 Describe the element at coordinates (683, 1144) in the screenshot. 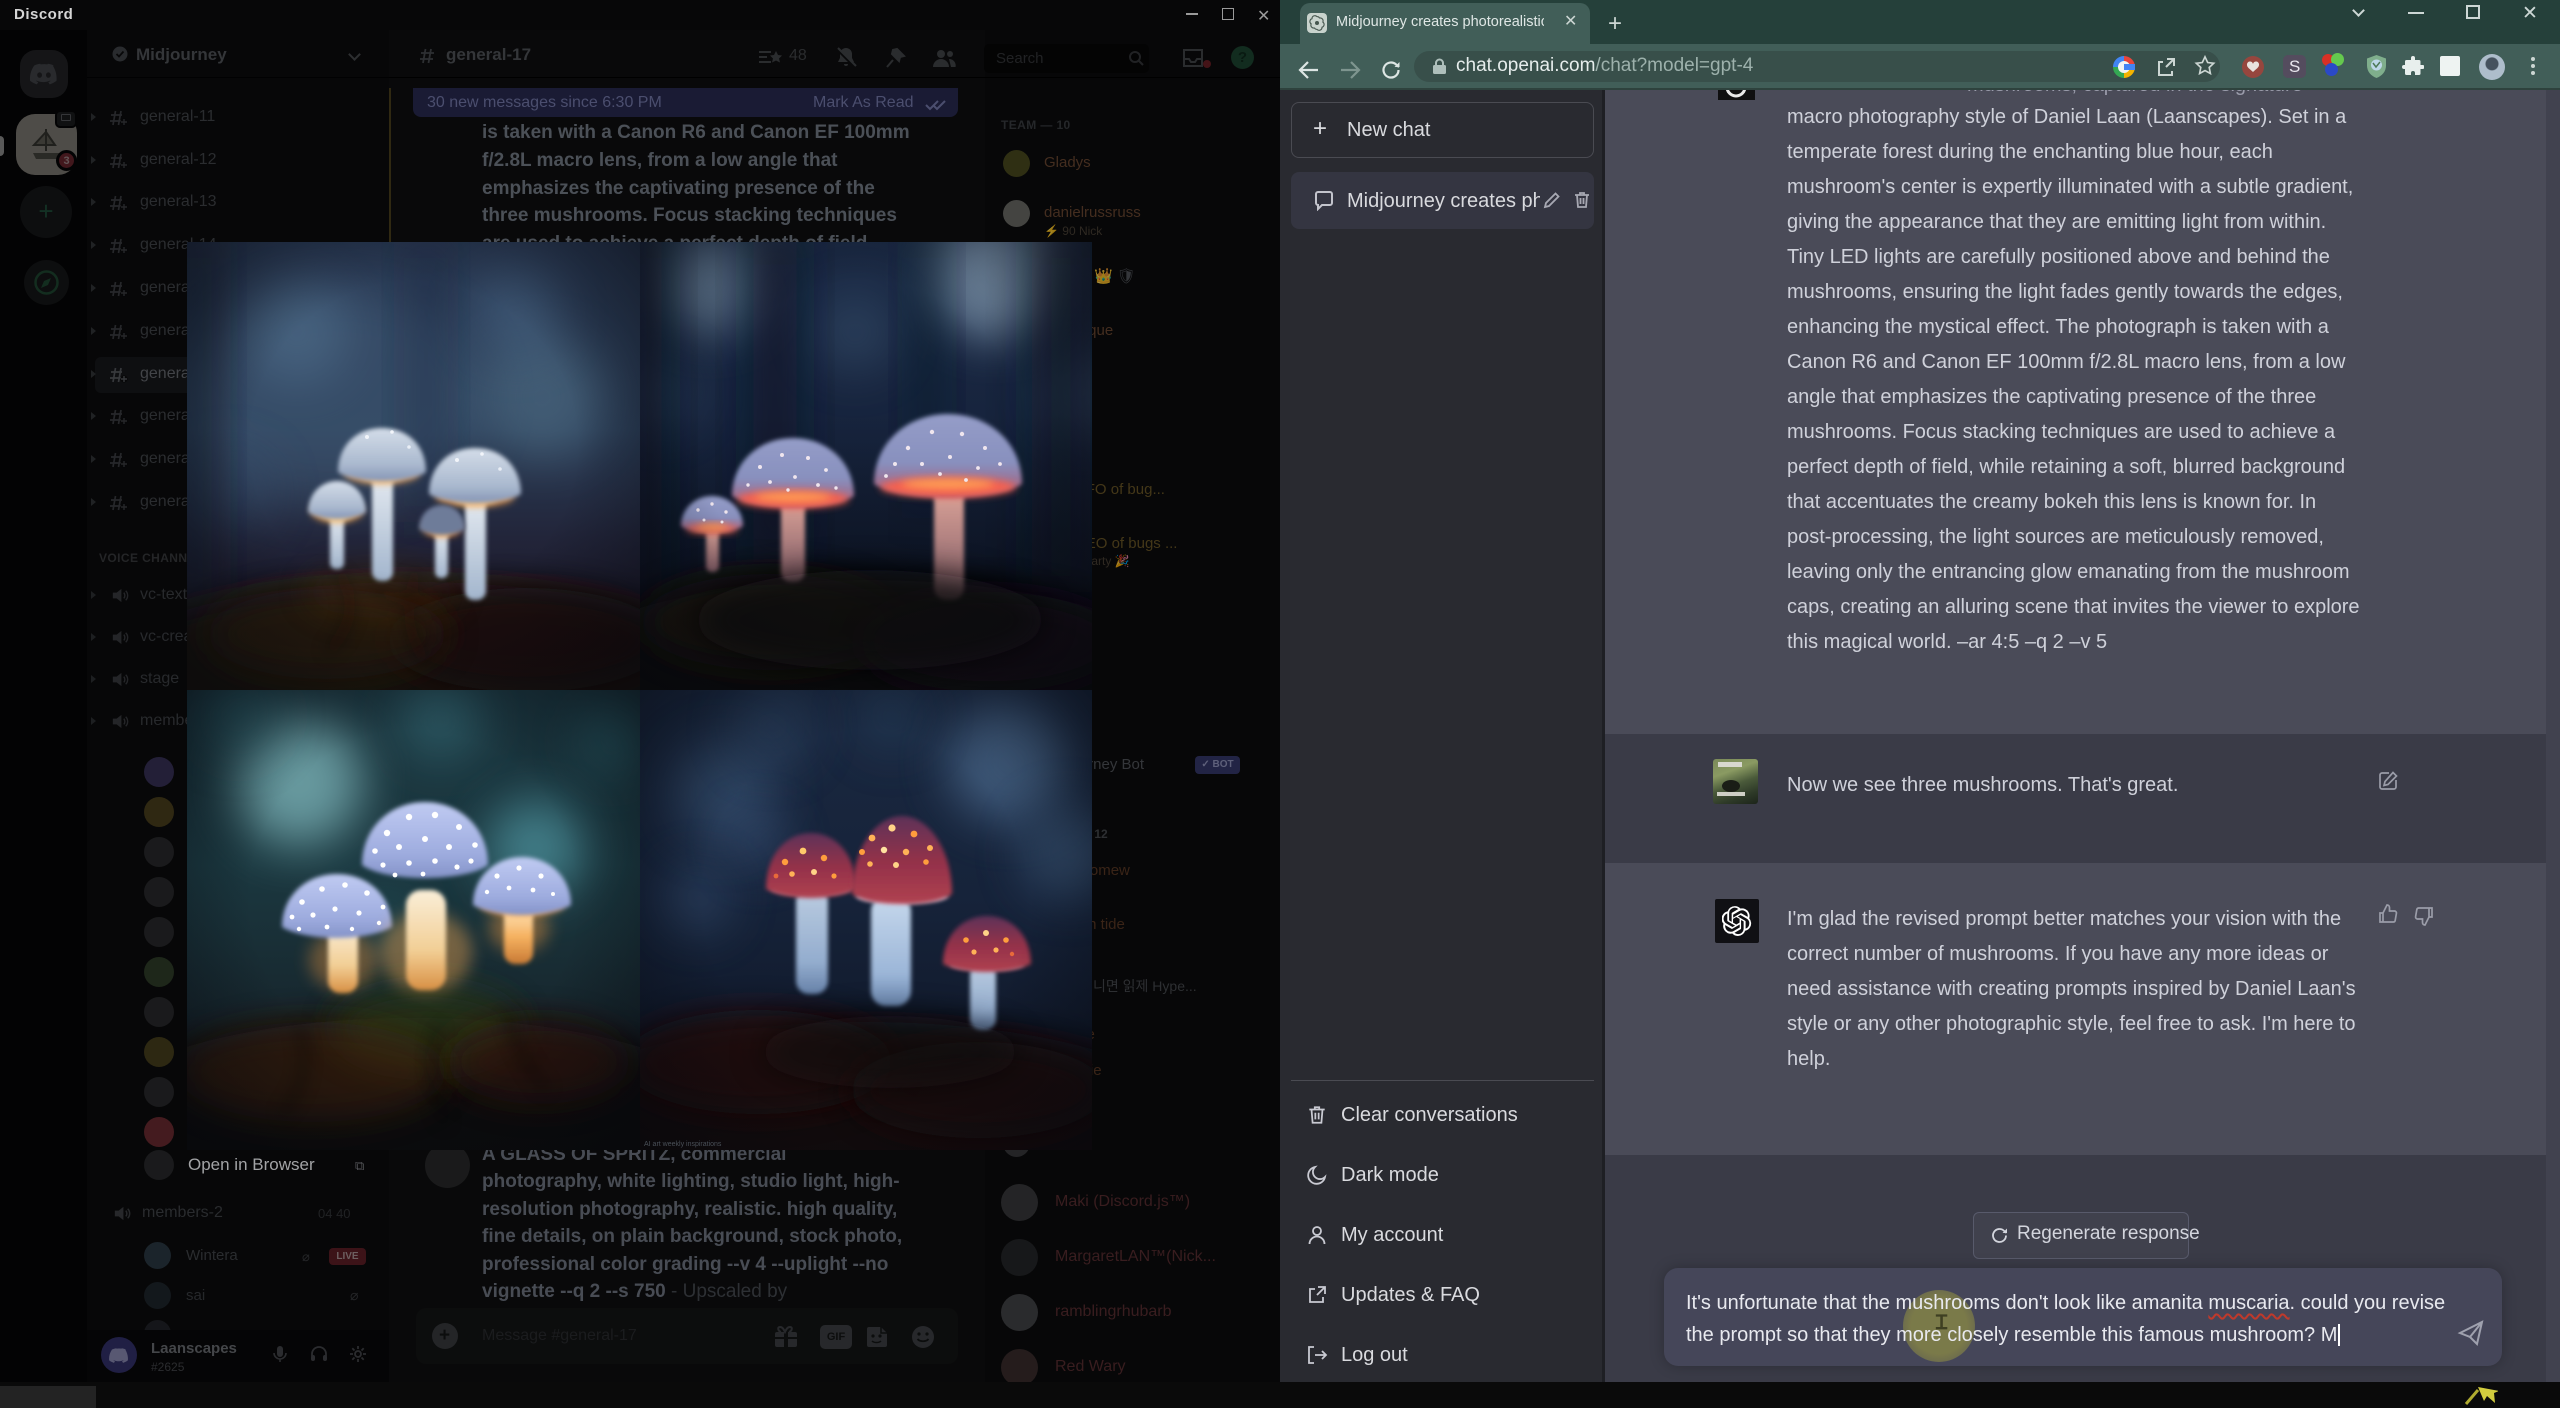

I see `svg-text: AI art weekly inspirations` at that location.